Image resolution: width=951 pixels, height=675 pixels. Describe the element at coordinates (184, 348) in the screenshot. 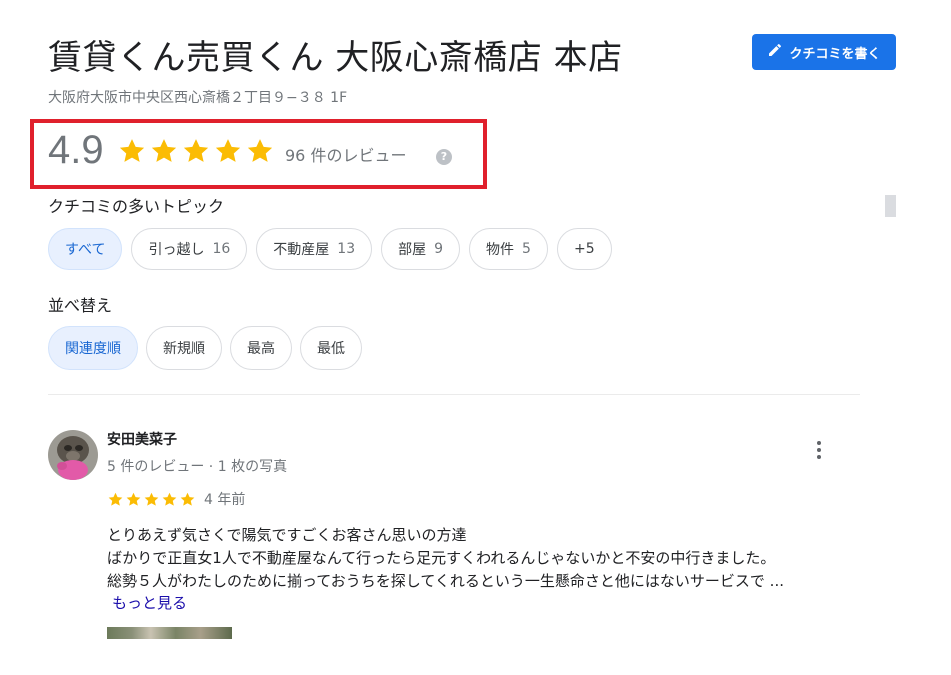

I see `sort-newest: 新規順` at that location.